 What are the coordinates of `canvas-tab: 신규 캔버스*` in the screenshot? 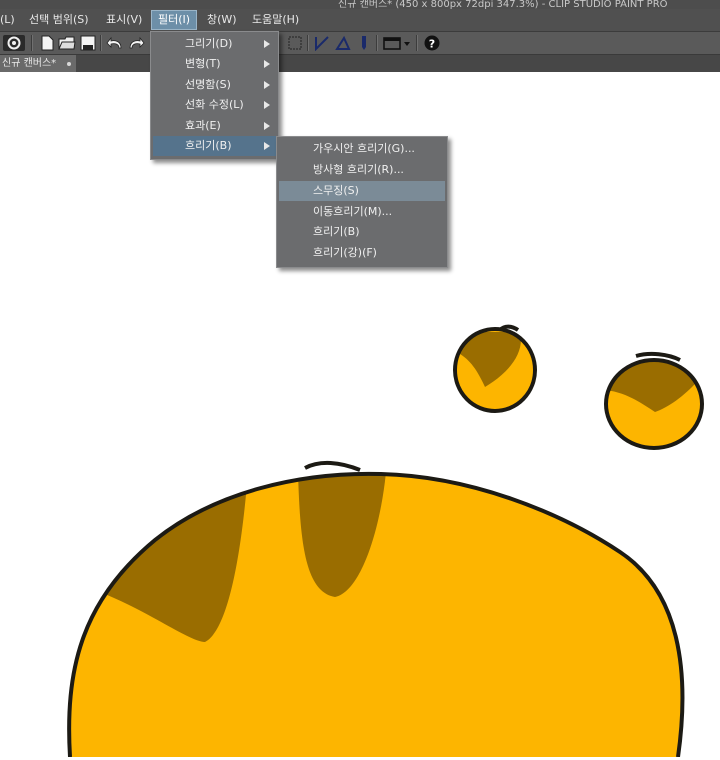 It's located at (38, 63).